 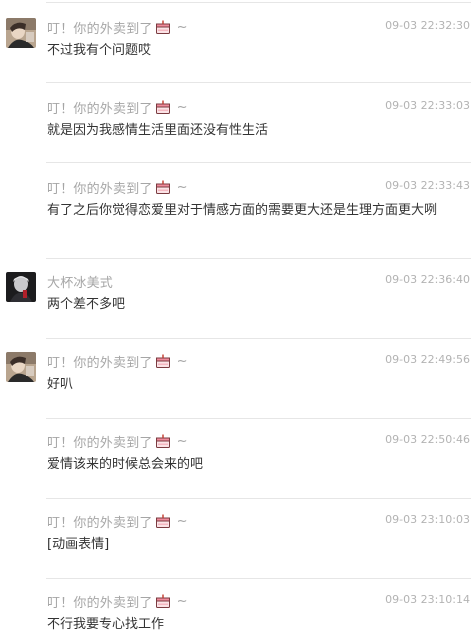 I want to click on message-timestamp: 09-03 22:33:43, so click(x=427, y=185).